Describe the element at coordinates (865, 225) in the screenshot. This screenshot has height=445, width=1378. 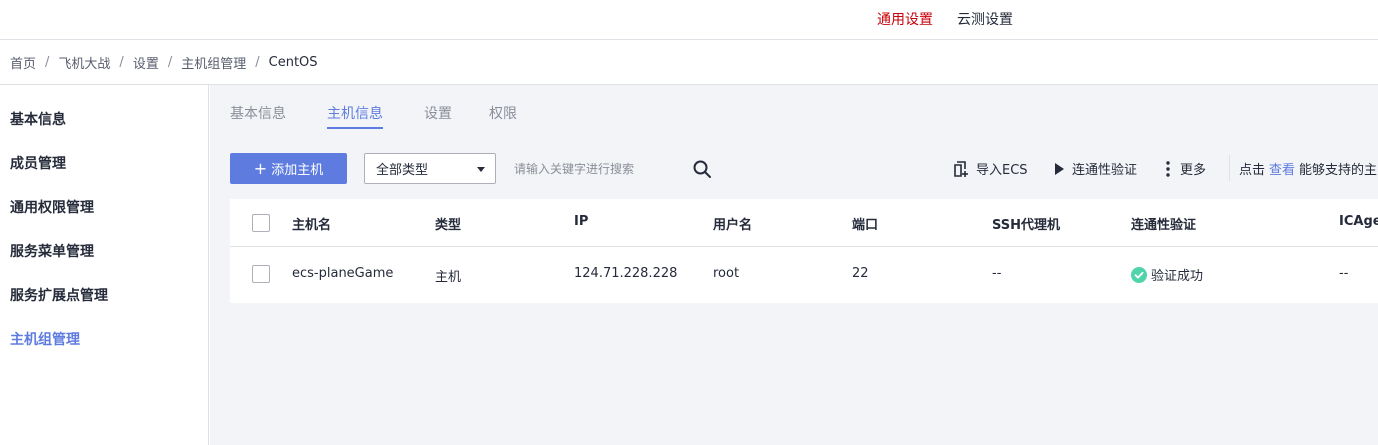
I see `column-port: 端口` at that location.